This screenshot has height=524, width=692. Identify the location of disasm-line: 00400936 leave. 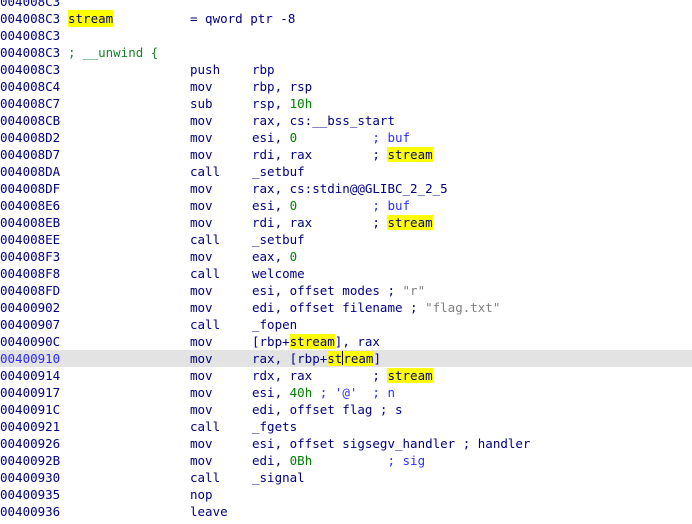
(346, 511).